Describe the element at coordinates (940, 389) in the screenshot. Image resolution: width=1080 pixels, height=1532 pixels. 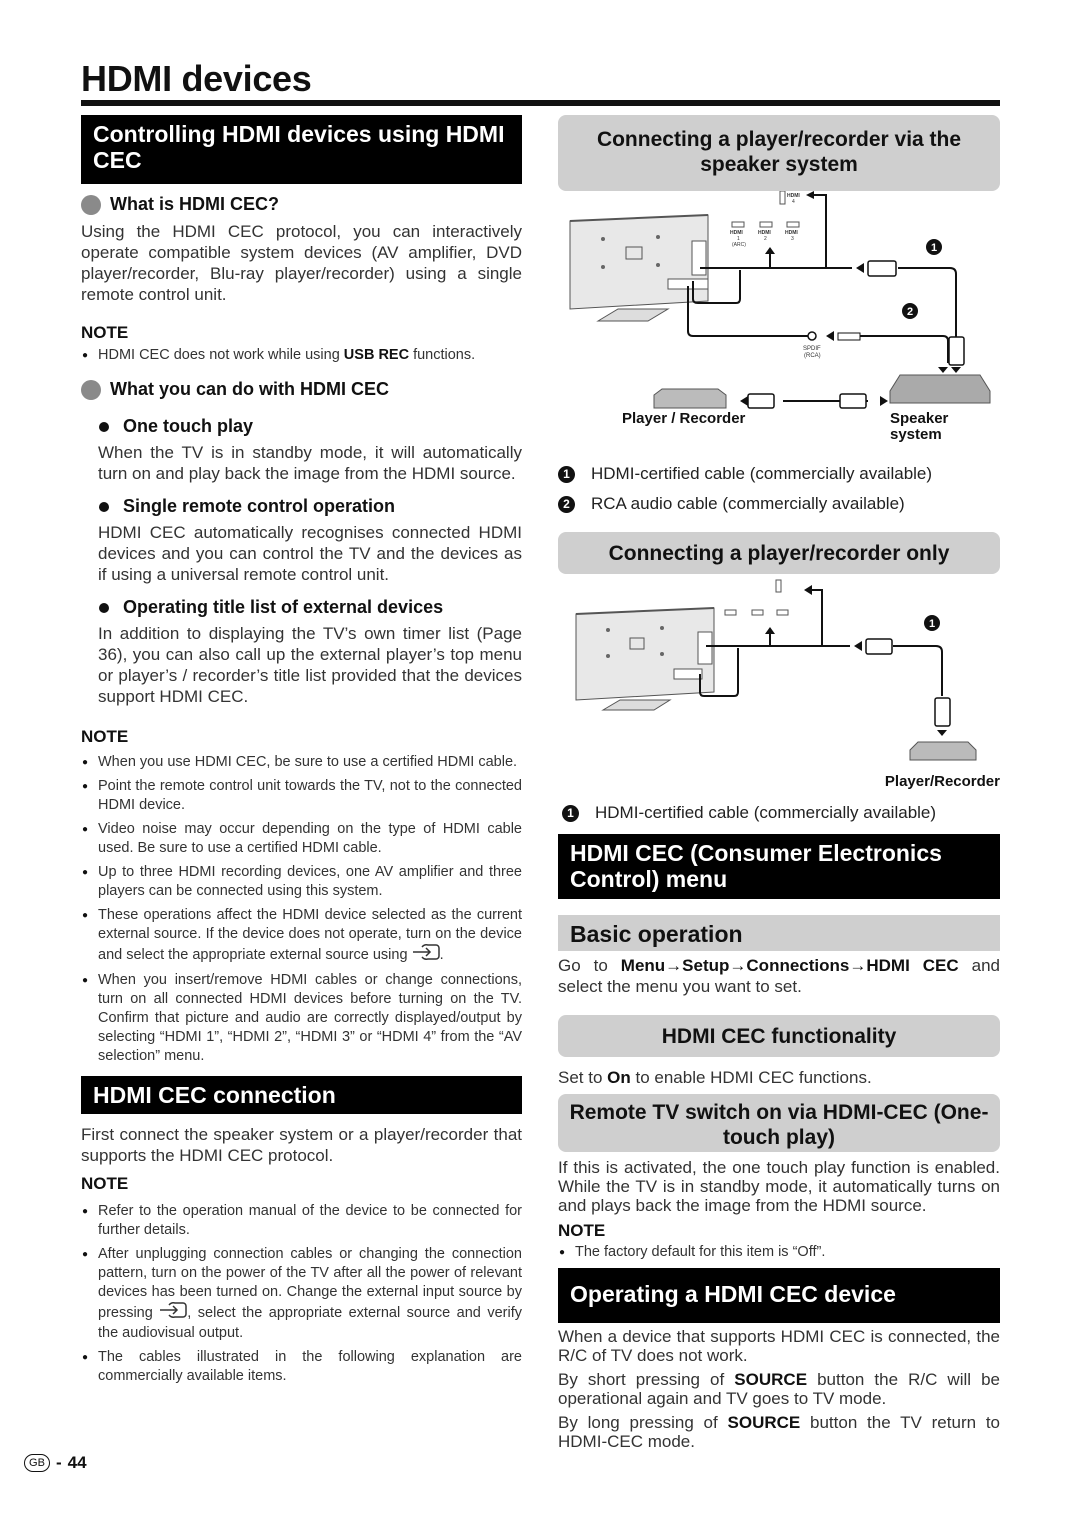
I see `speaker-system-device` at that location.